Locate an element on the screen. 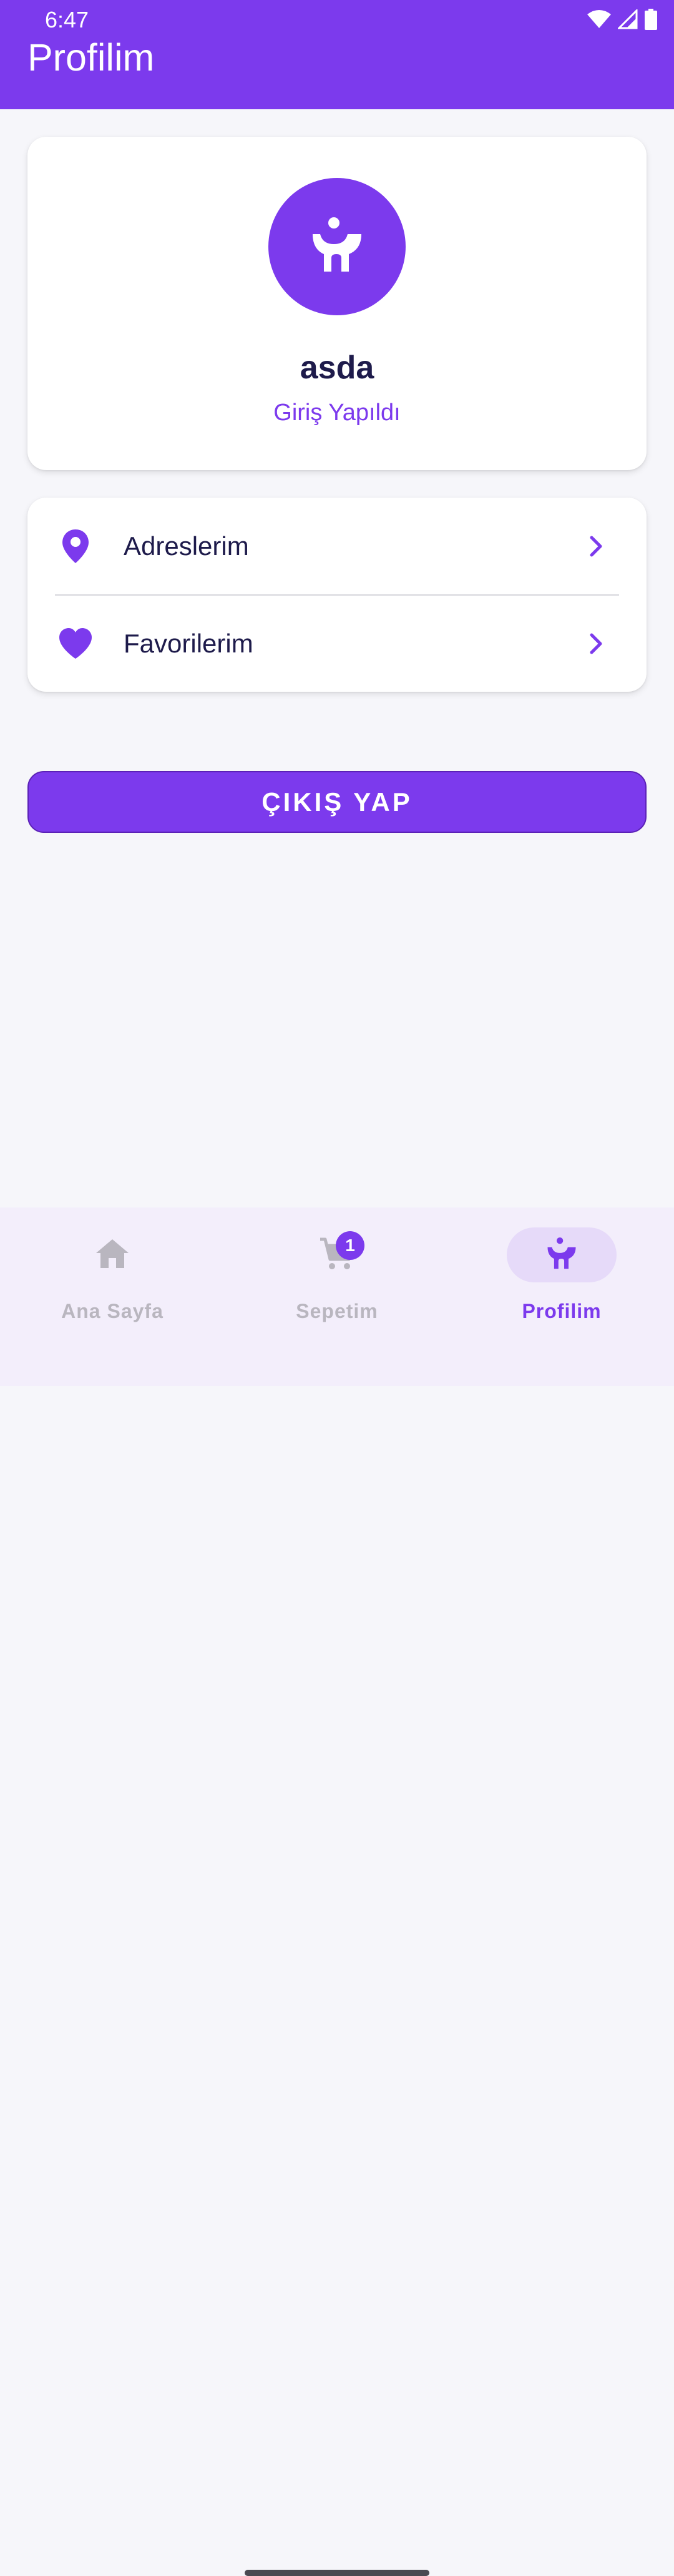 This screenshot has width=674, height=2576. logout-button: ÇIKIŞ YAP is located at coordinates (337, 802).